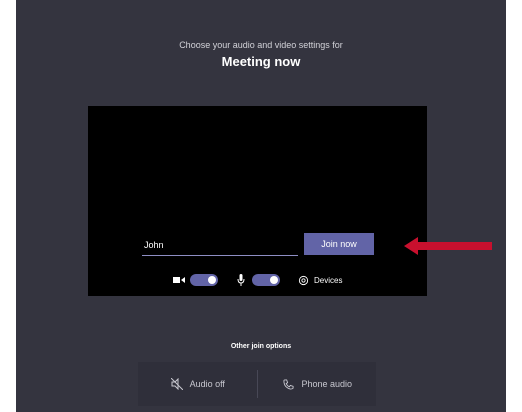 This screenshot has height=412, width=522. Describe the element at coordinates (261, 346) in the screenshot. I see `other-join-options-label: Other join options` at that location.